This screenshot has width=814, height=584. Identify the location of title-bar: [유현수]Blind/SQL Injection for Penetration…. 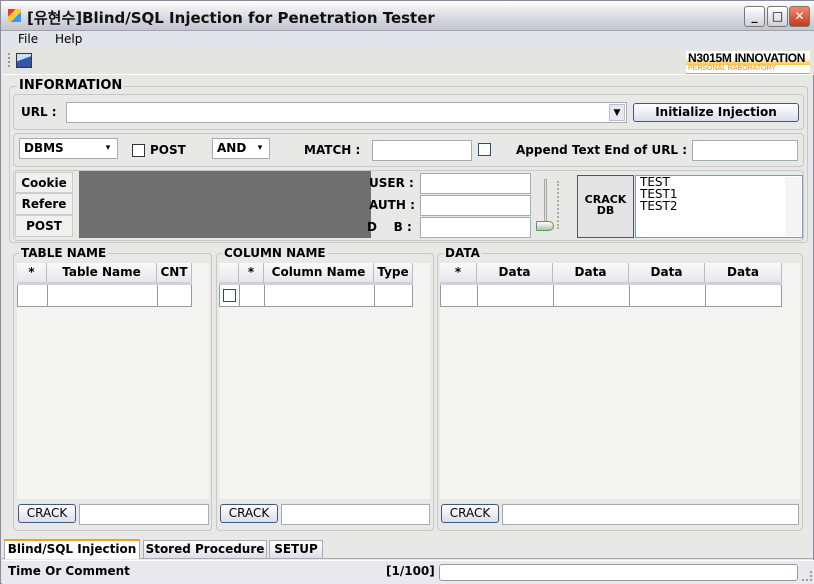
(407, 16).